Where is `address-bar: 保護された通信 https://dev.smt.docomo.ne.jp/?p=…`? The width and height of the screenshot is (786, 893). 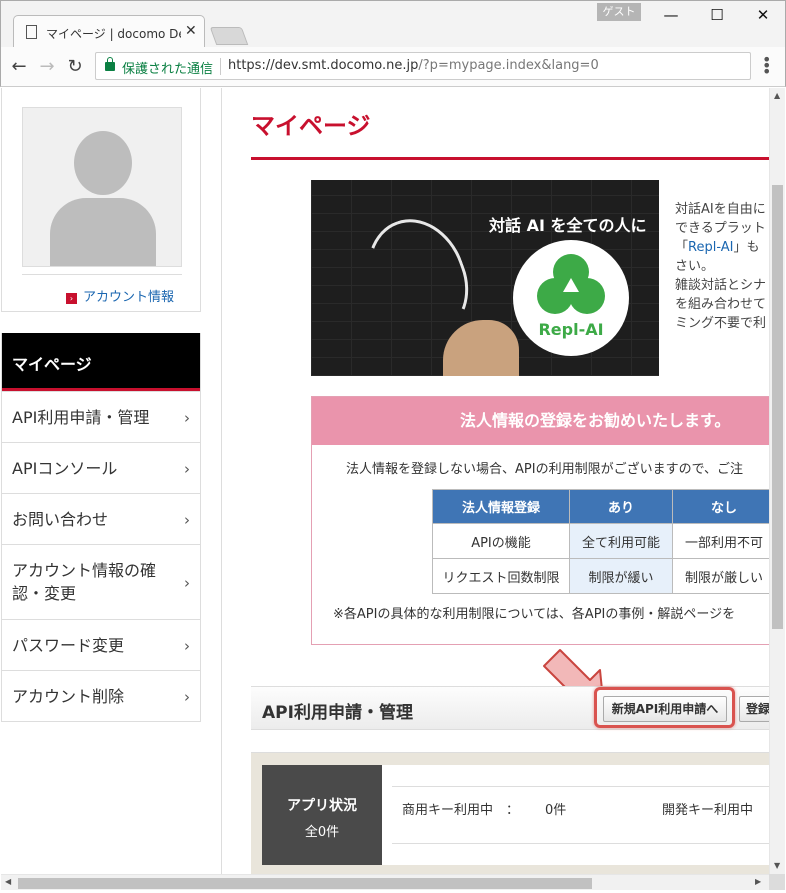 address-bar: 保護された通信 https://dev.smt.docomo.ne.jp/?p=… is located at coordinates (423, 66).